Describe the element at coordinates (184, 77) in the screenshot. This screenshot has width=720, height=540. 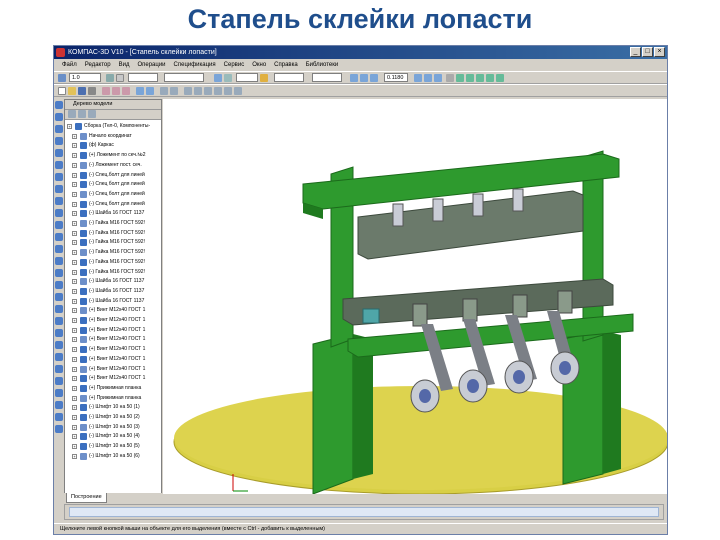
I see `layer-combo` at that location.